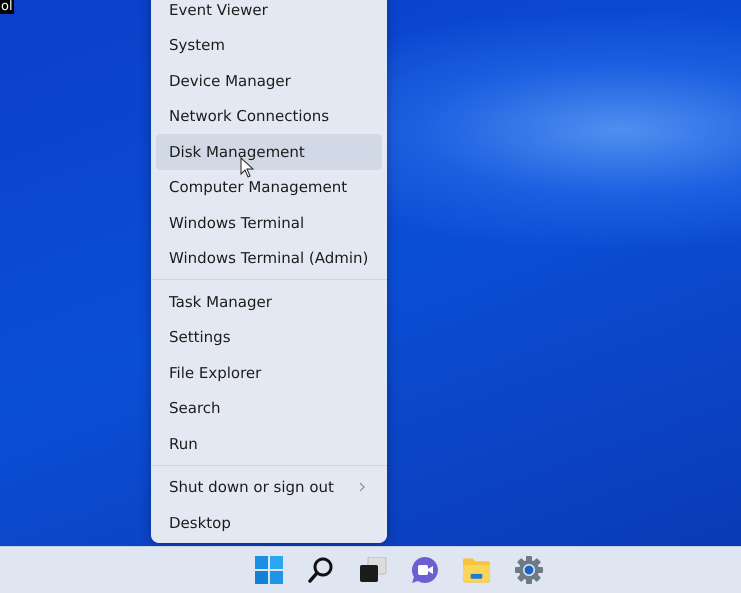 The width and height of the screenshot is (741, 593). Describe the element at coordinates (269, 337) in the screenshot. I see `menu-item: Settings` at that location.